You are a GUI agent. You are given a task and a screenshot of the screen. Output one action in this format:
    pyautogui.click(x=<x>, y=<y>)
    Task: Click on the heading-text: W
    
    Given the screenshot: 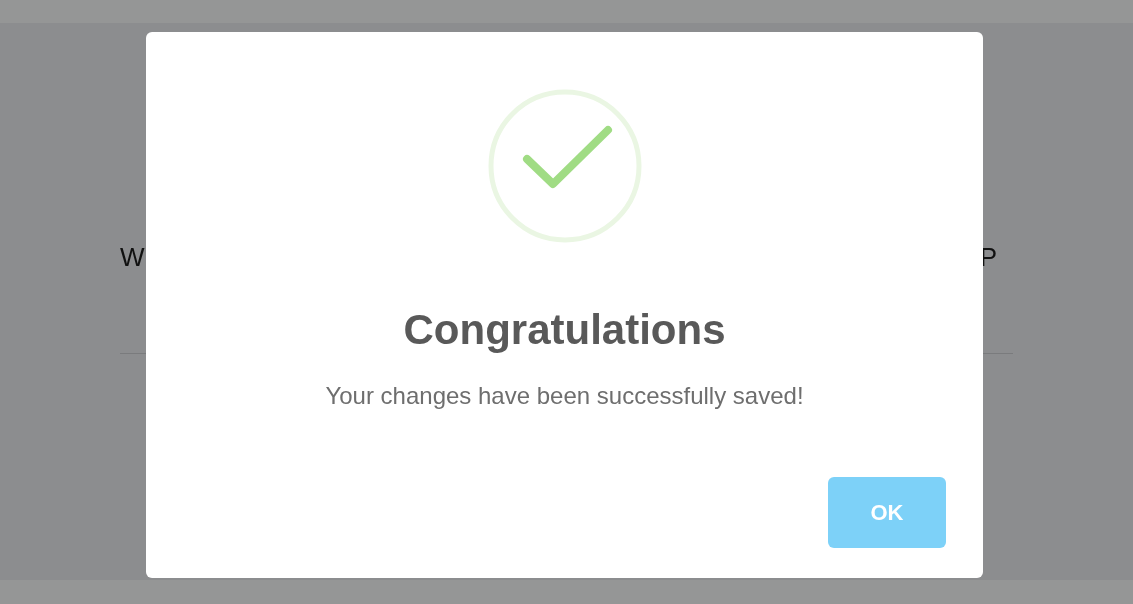 What is the action you would take?
    pyautogui.click(x=132, y=257)
    